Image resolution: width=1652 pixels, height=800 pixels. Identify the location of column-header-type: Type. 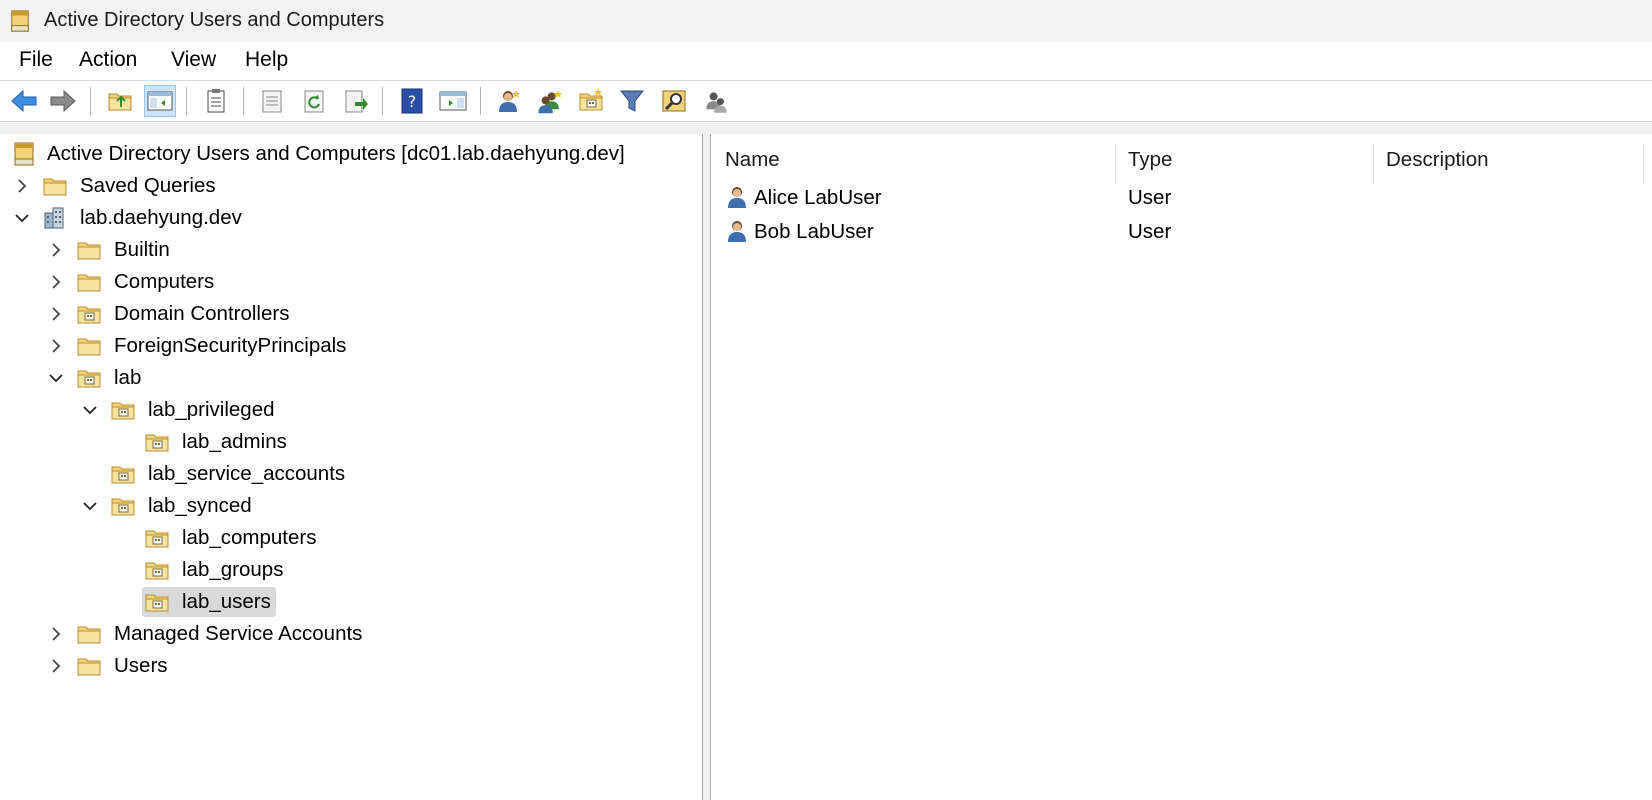
(1150, 160).